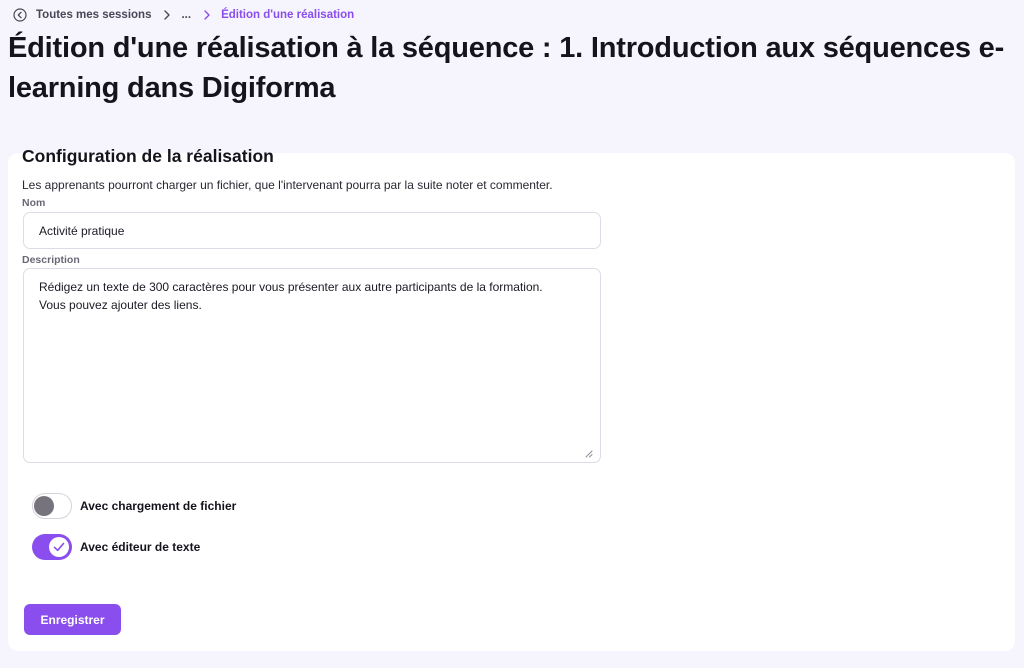 This screenshot has height=668, width=1024. Describe the element at coordinates (148, 156) in the screenshot. I see `section-title: Configuration de la réalisation` at that location.